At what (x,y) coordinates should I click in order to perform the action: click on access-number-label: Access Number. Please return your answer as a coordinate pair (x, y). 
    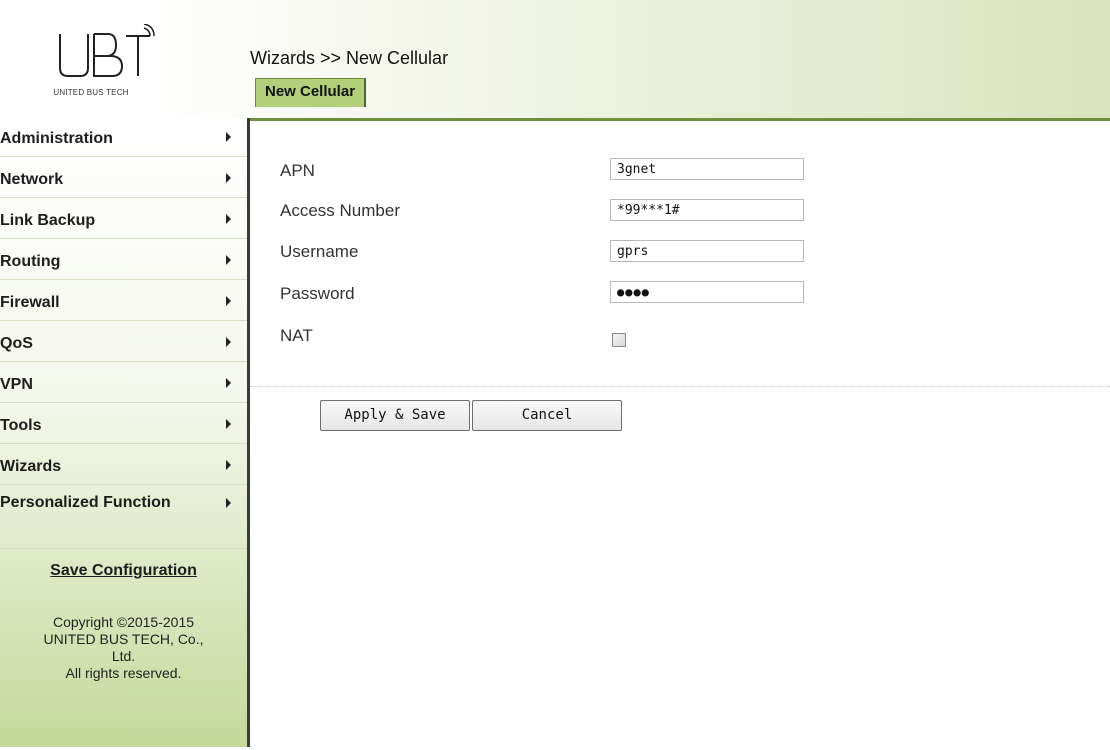
    Looking at the image, I should click on (340, 210).